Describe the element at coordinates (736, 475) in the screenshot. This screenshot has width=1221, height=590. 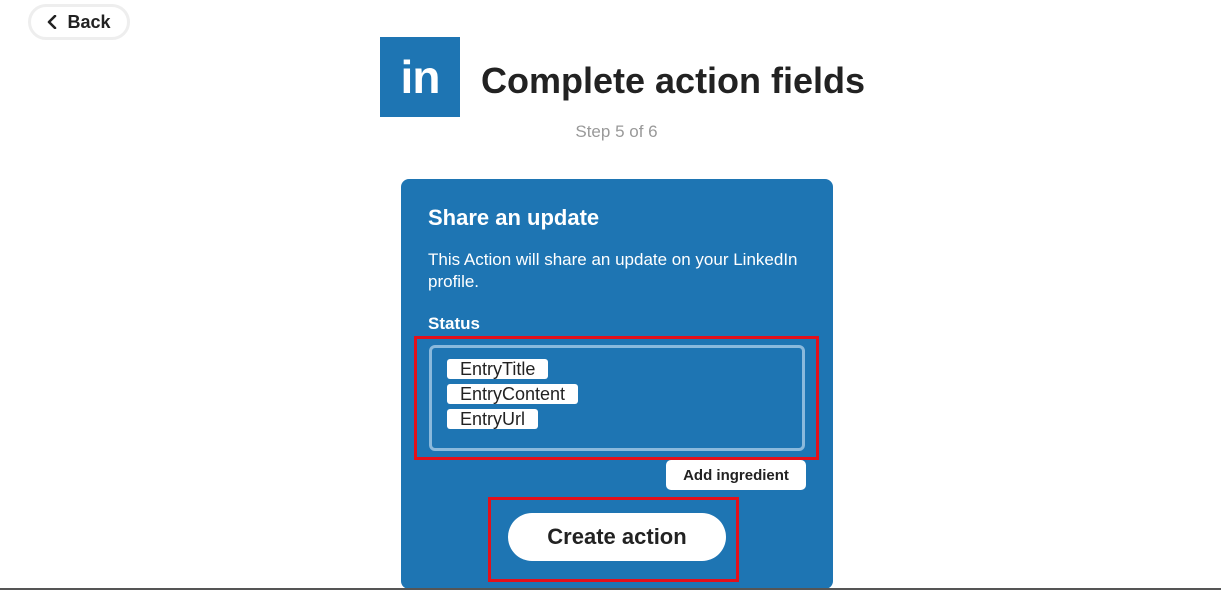
I see `add-ingredient-button: Add ingredient` at that location.